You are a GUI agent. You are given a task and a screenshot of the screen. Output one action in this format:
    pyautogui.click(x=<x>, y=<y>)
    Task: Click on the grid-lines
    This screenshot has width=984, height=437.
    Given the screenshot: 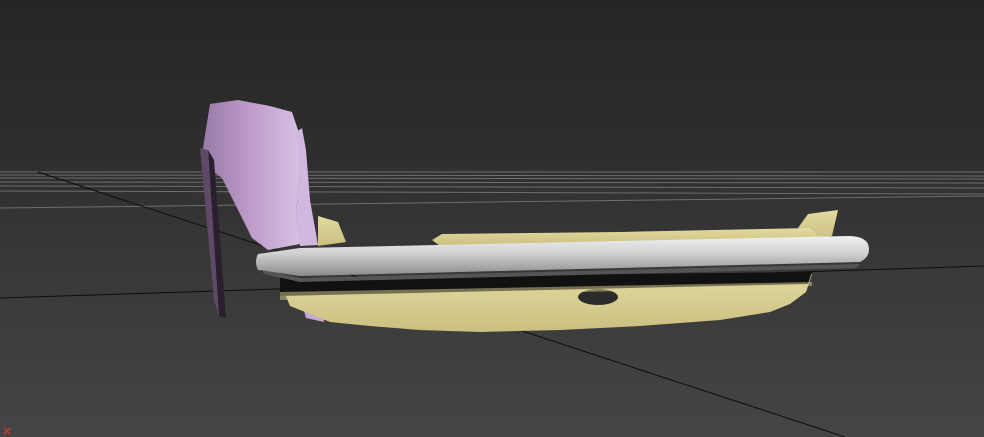 What is the action you would take?
    pyautogui.click(x=492, y=190)
    